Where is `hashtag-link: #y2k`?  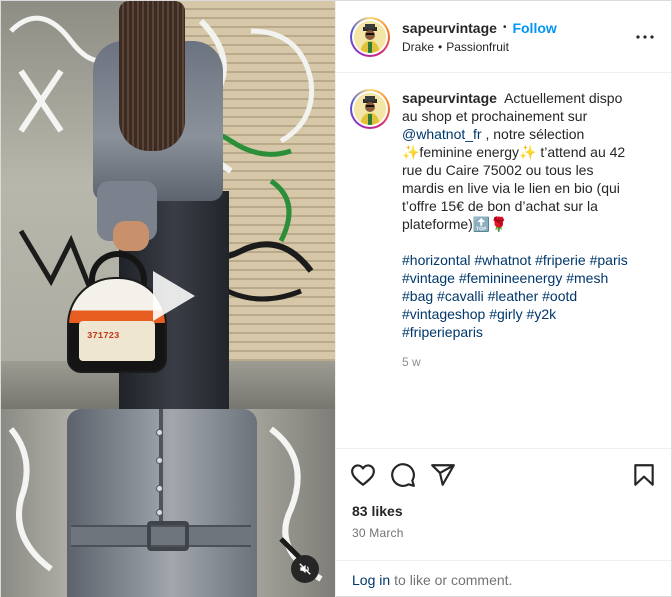
hashtag-link: #y2k is located at coordinates (542, 314).